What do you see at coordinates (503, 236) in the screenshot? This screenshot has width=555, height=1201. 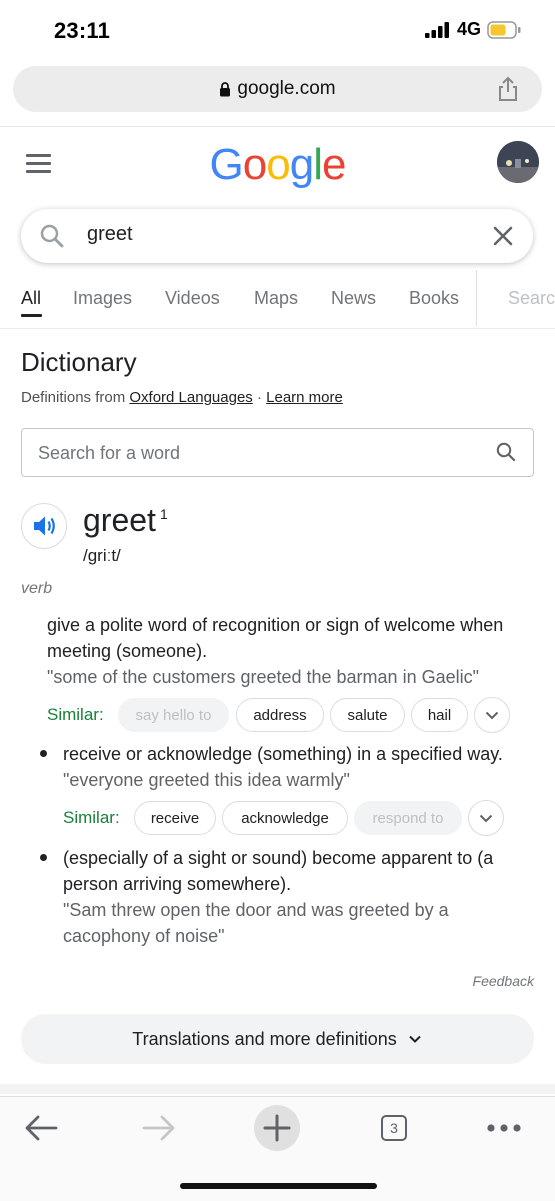 I see `clear-icon` at bounding box center [503, 236].